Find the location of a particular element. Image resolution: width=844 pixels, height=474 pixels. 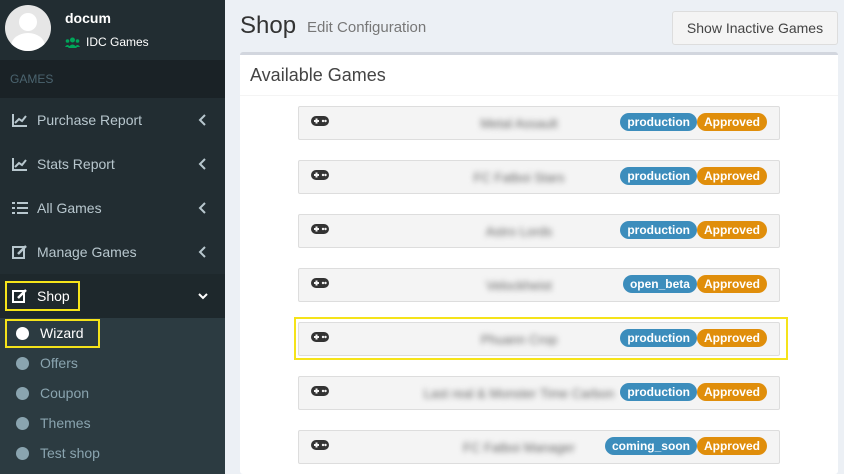

game-row: Metal Assault production Approved is located at coordinates (539, 123).